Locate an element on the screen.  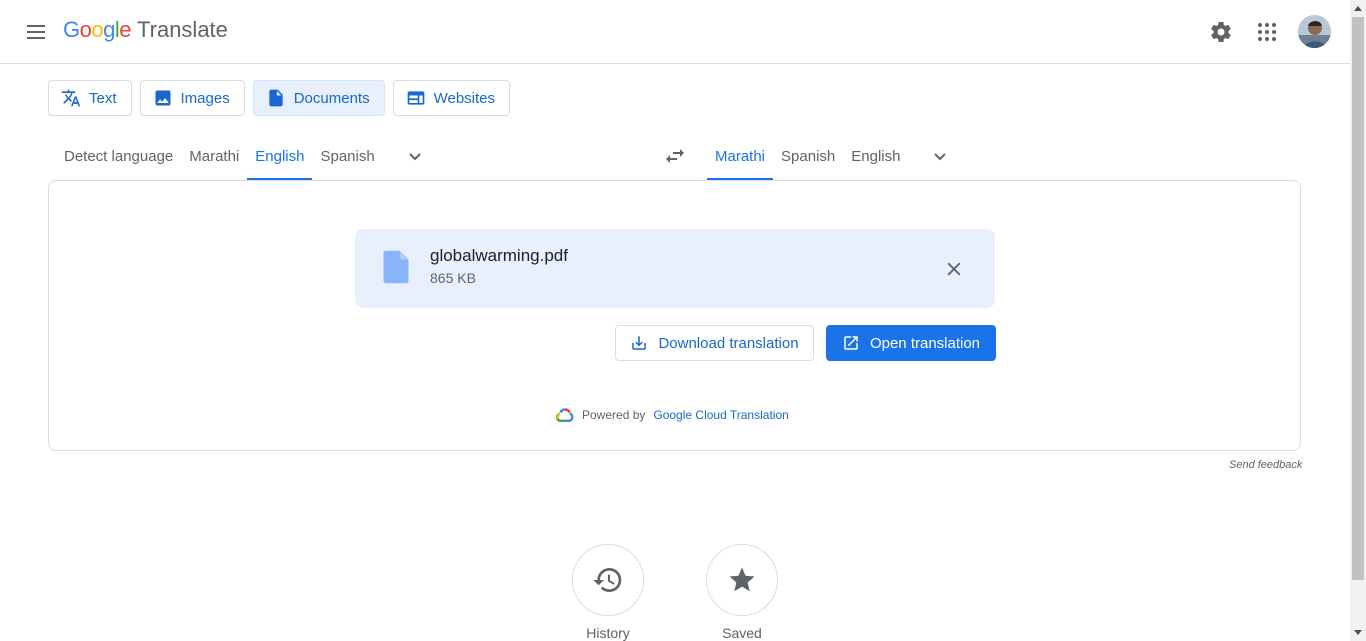
scrollbar-thumb is located at coordinates (1358, 298).